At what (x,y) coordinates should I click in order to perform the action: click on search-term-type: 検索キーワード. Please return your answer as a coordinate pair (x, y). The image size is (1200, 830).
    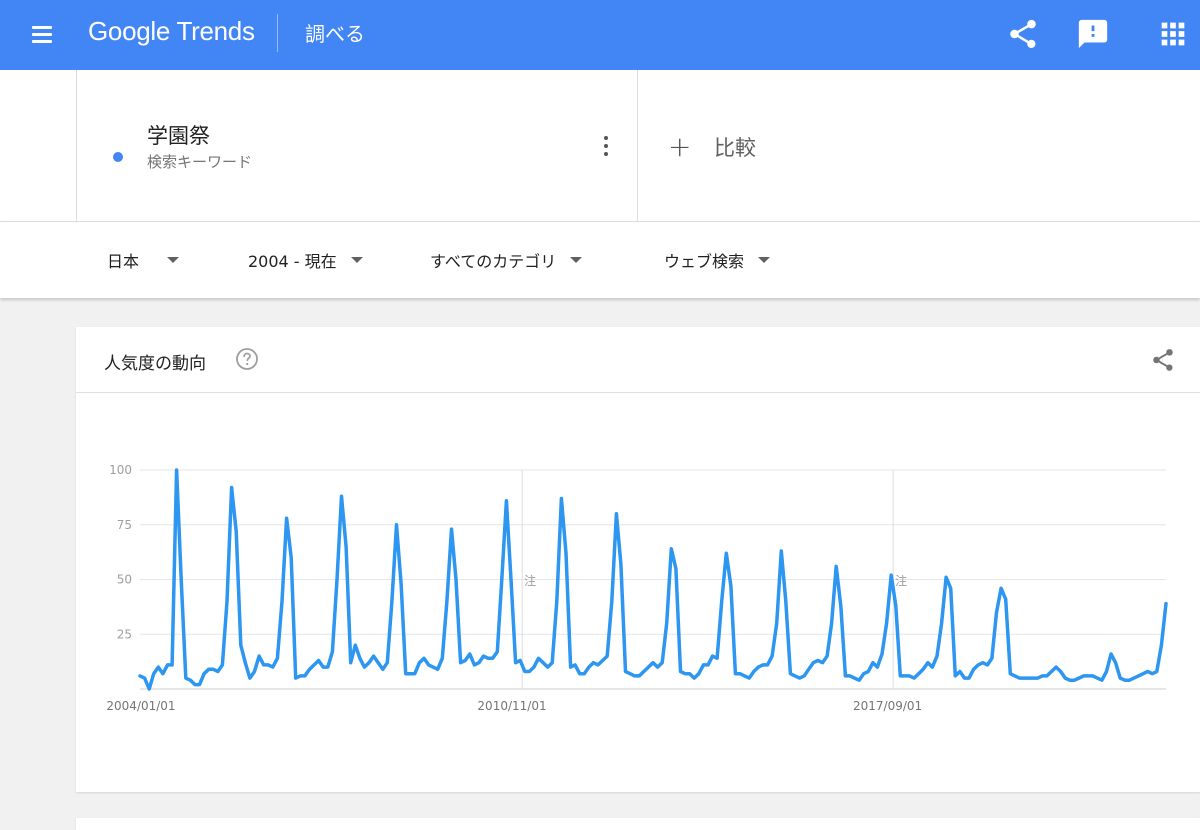
    Looking at the image, I should click on (200, 162).